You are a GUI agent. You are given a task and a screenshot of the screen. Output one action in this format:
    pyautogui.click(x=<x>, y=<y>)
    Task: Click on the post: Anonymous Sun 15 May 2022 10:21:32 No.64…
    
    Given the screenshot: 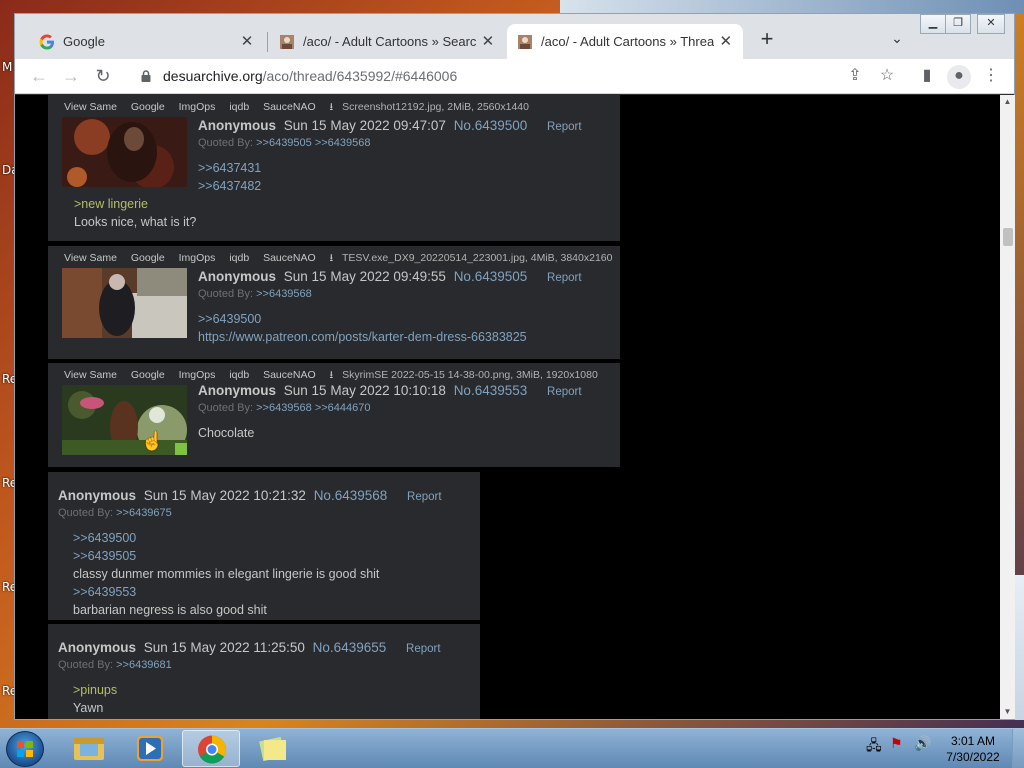 What is the action you would take?
    pyautogui.click(x=264, y=546)
    